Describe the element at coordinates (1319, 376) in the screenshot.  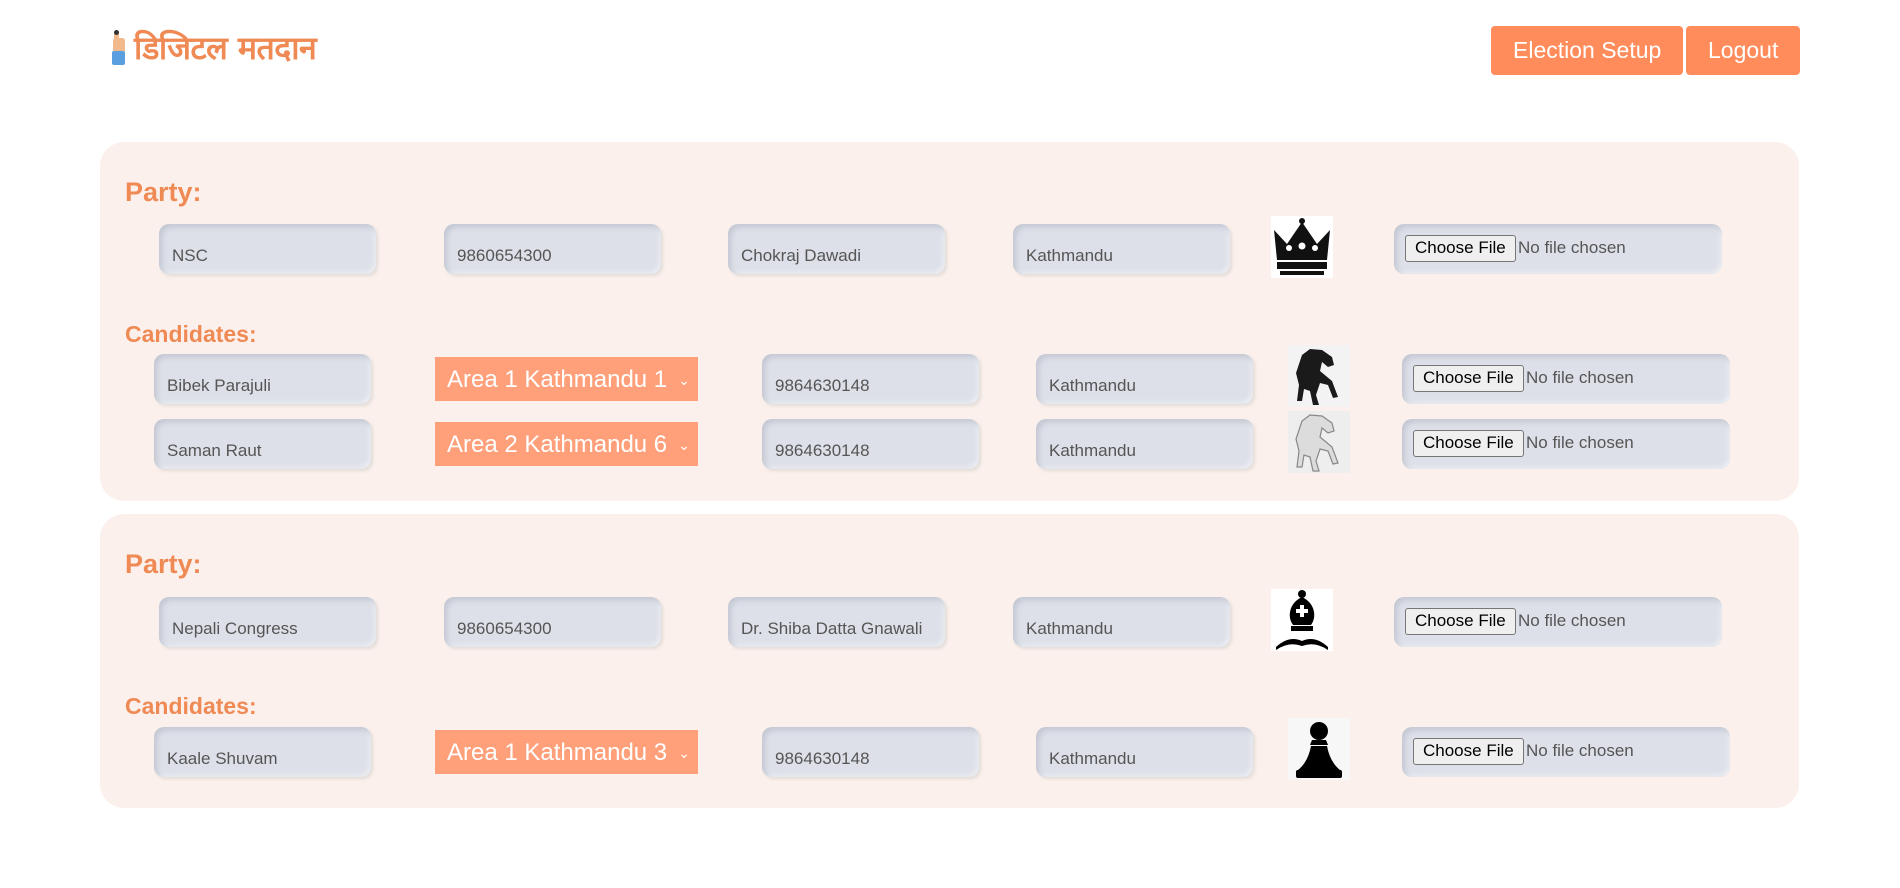
I see `black-horse-icon` at that location.